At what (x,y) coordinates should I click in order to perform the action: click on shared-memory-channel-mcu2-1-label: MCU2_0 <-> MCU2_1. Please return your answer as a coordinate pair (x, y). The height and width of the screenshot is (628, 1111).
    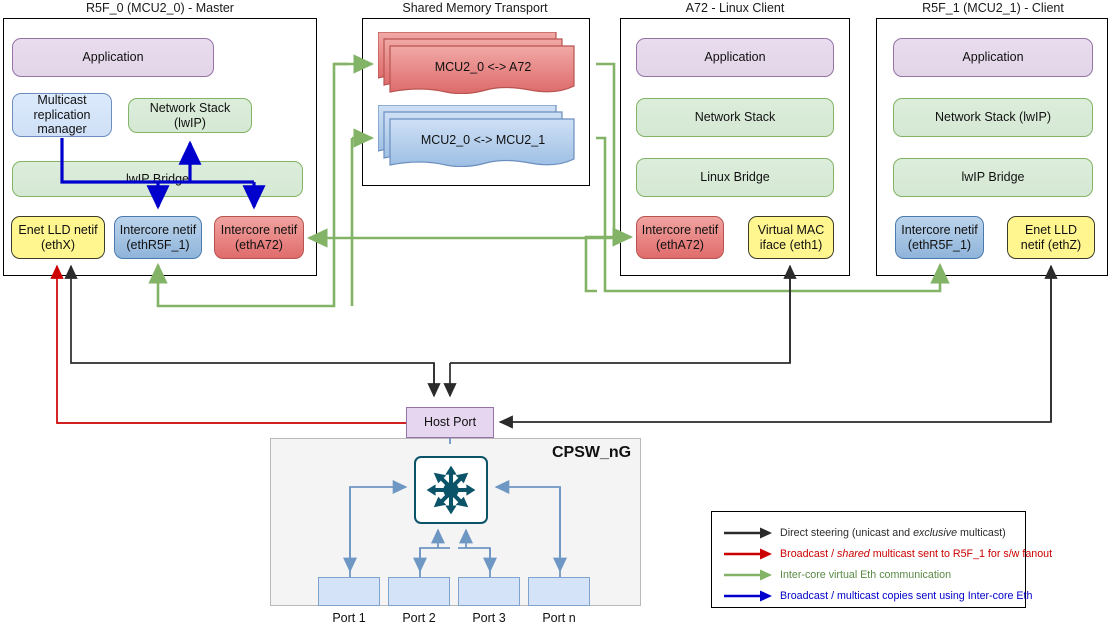
    Looking at the image, I should click on (483, 140).